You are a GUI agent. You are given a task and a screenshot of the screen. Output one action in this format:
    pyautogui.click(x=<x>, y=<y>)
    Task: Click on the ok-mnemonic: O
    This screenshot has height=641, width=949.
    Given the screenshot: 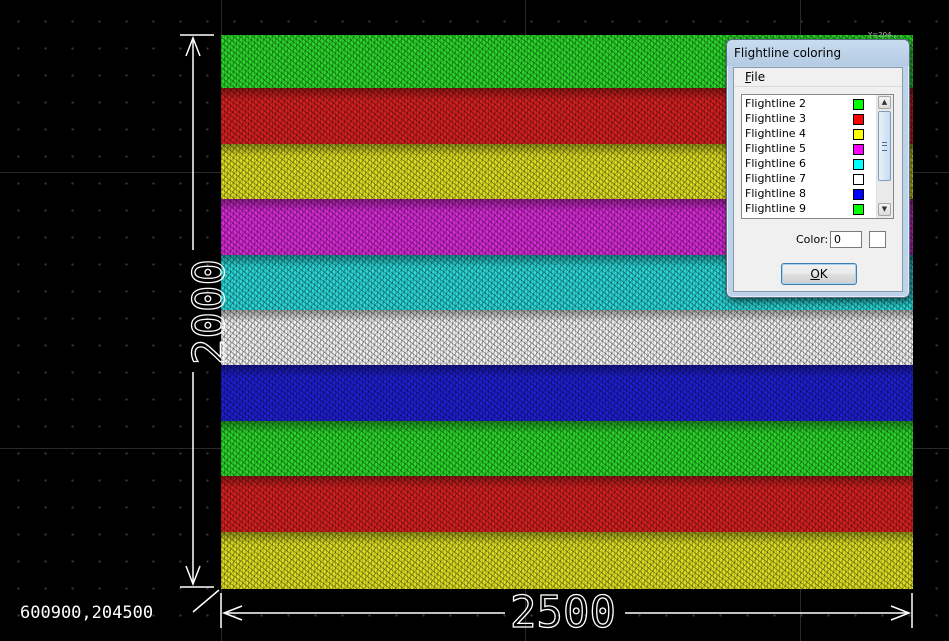 What is the action you would take?
    pyautogui.click(x=815, y=274)
    